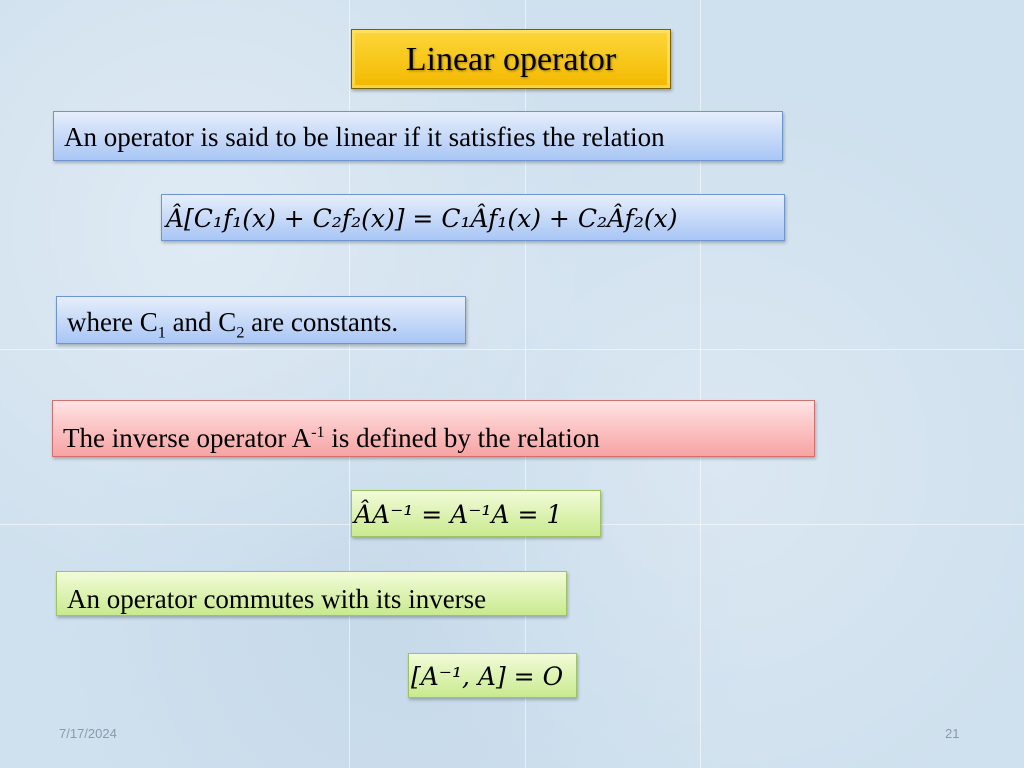  I want to click on equation-equals: =, so click(423, 218).